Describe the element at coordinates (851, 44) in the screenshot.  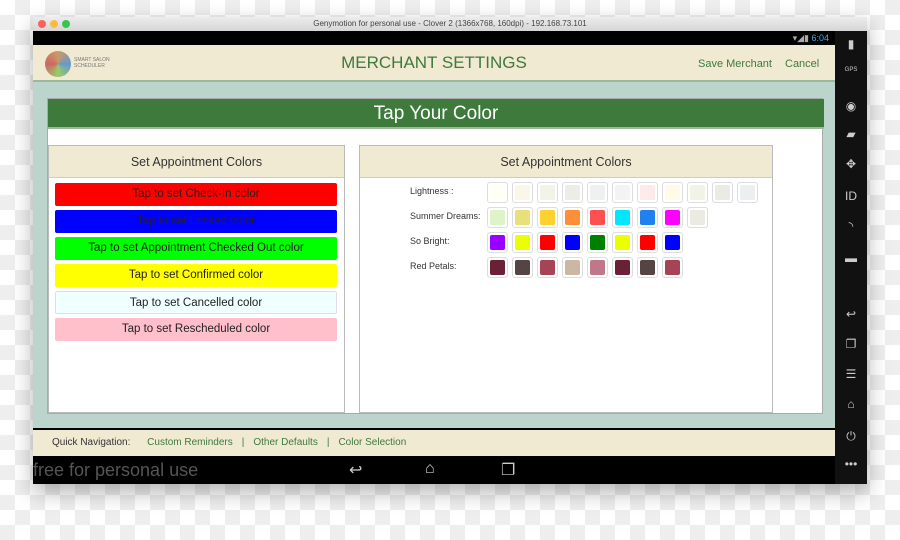
I see `battery-icon: ▮` at that location.